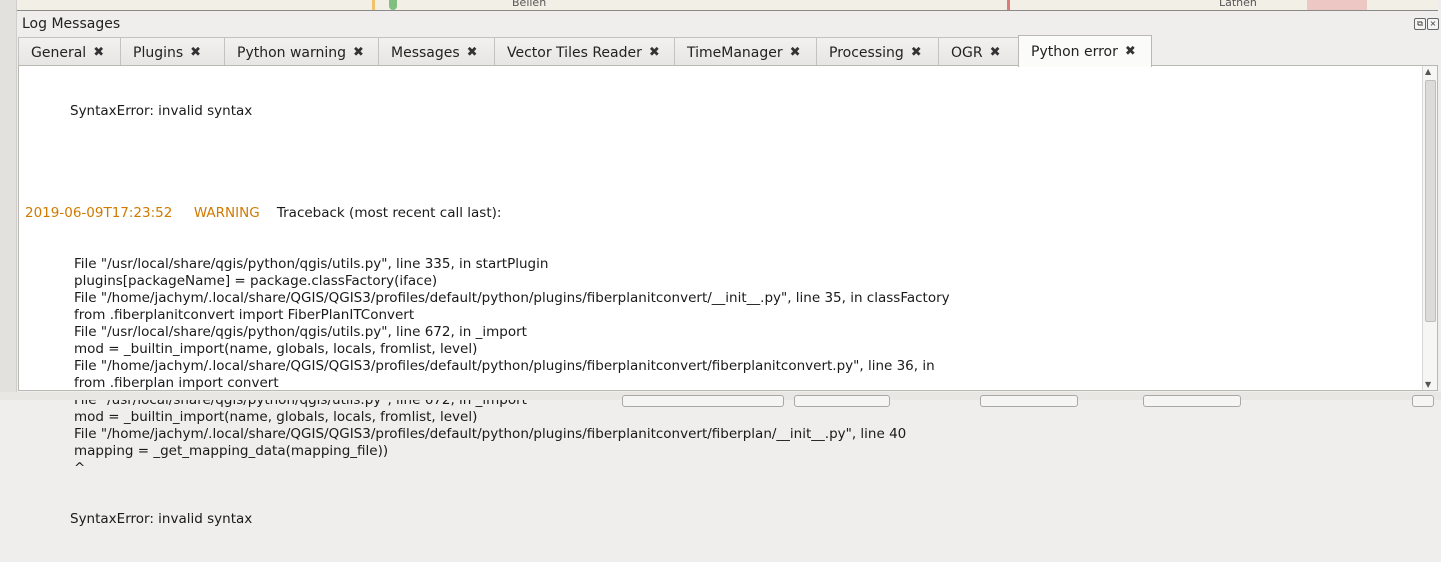 Image resolution: width=1441 pixels, height=562 pixels. I want to click on float-panel-icon: ⧉, so click(1420, 24).